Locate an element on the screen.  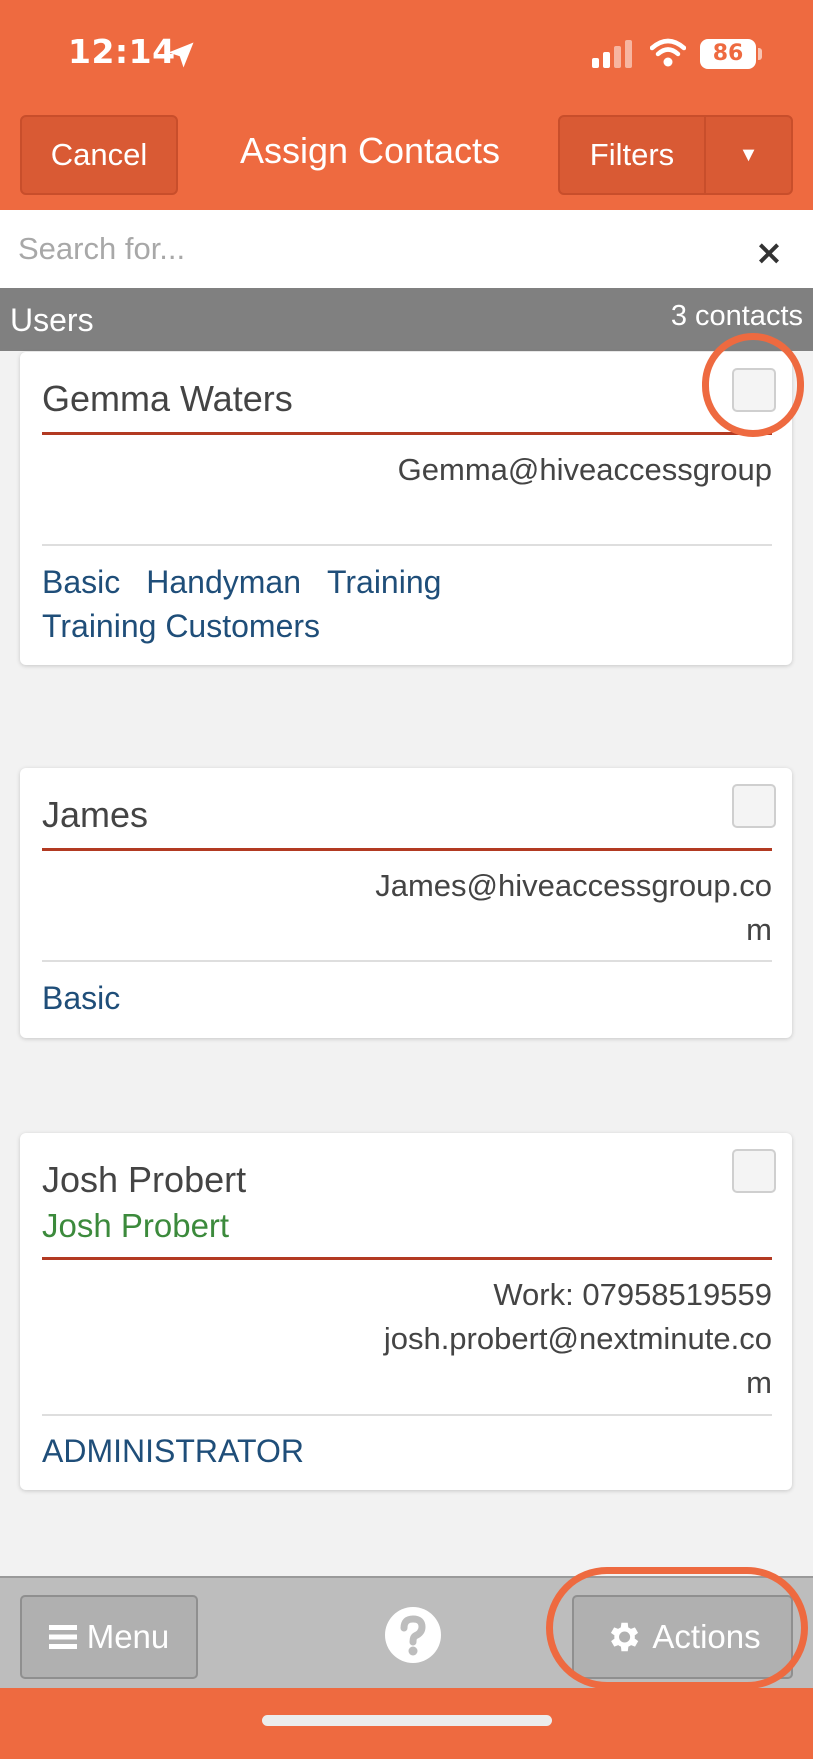
signal-icon is located at coordinates (612, 54).